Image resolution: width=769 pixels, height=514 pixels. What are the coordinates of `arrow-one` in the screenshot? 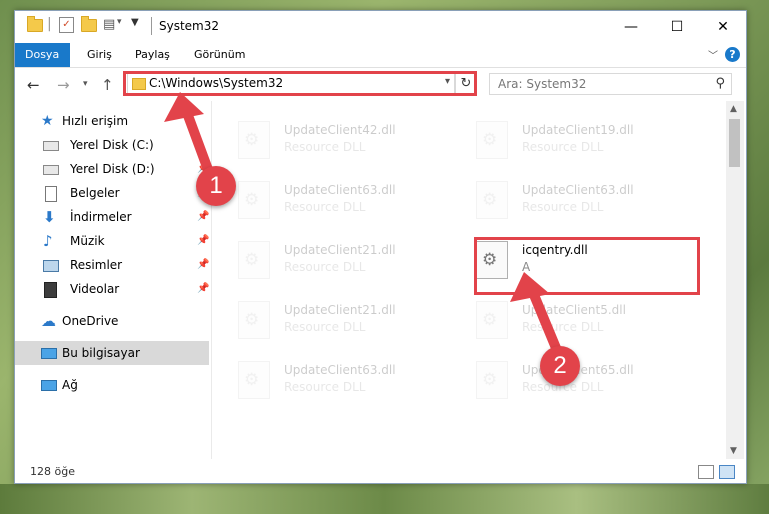 It's located at (189, 136).